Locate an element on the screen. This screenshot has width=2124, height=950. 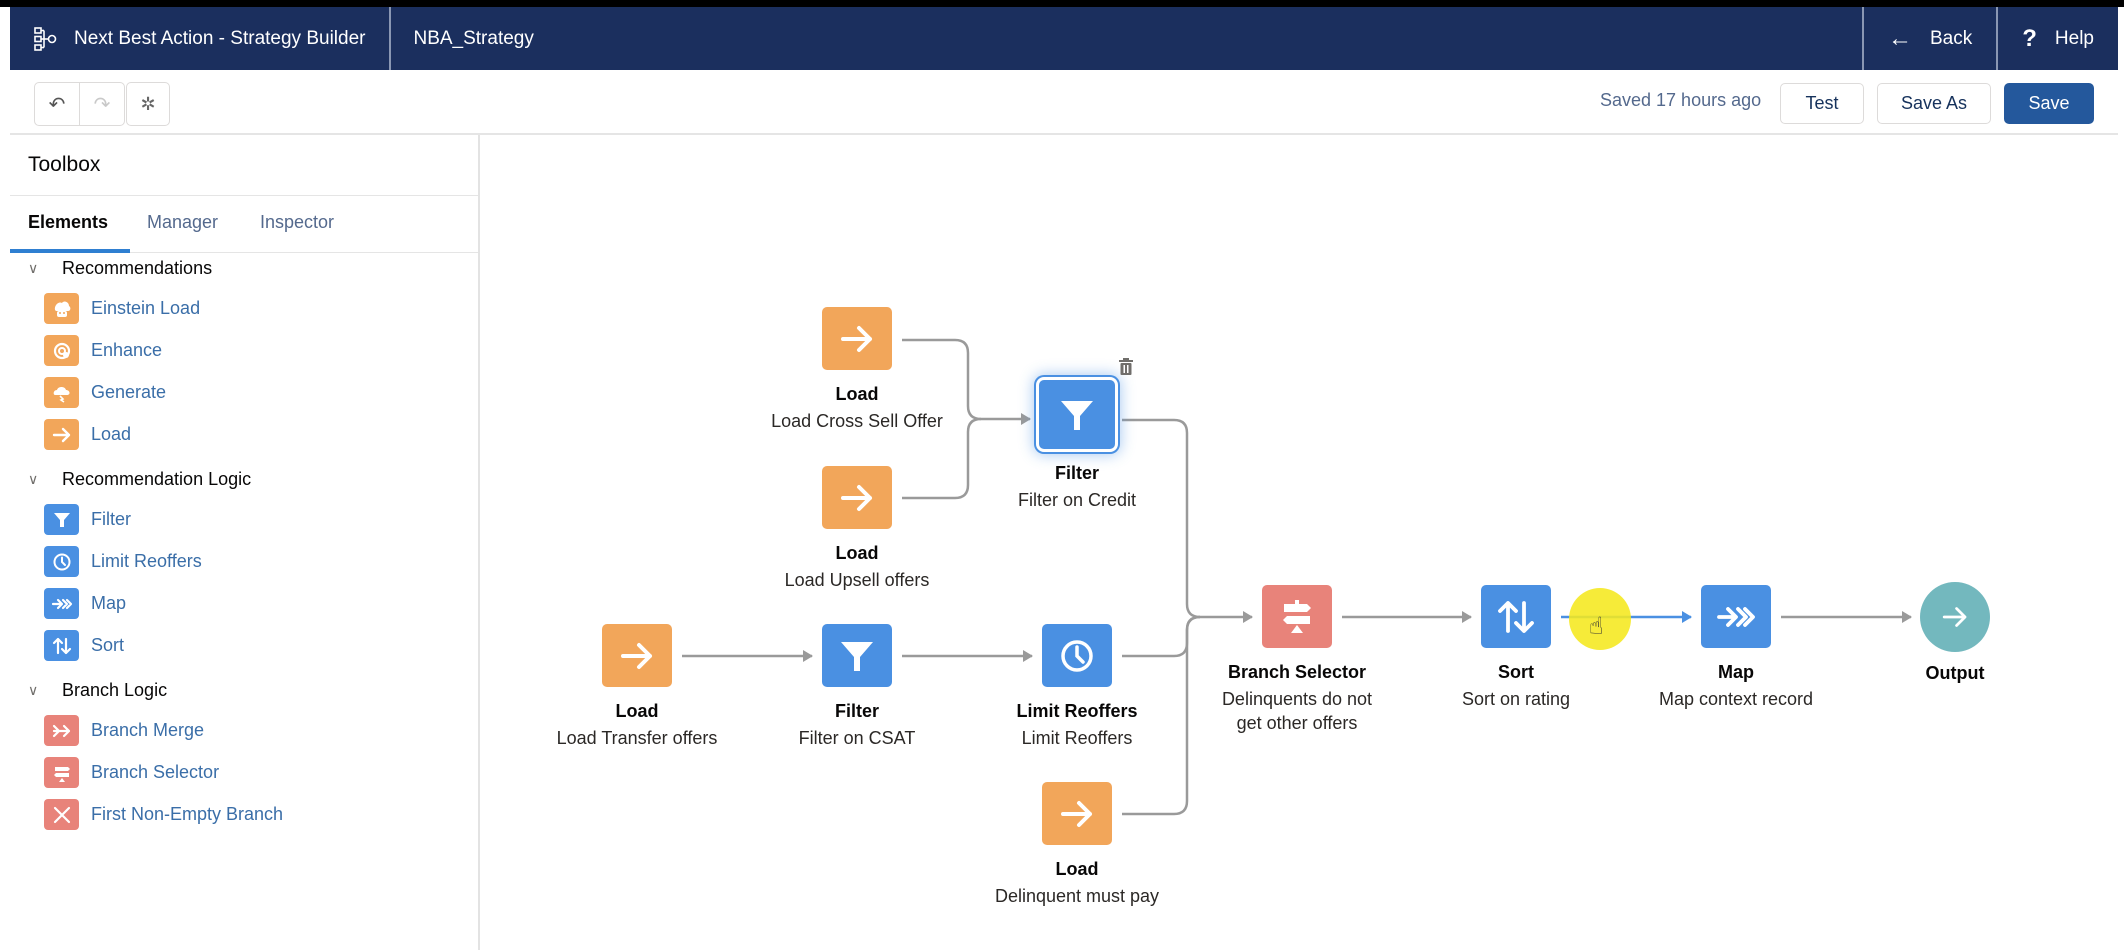
signpost-icon is located at coordinates (1297, 616).